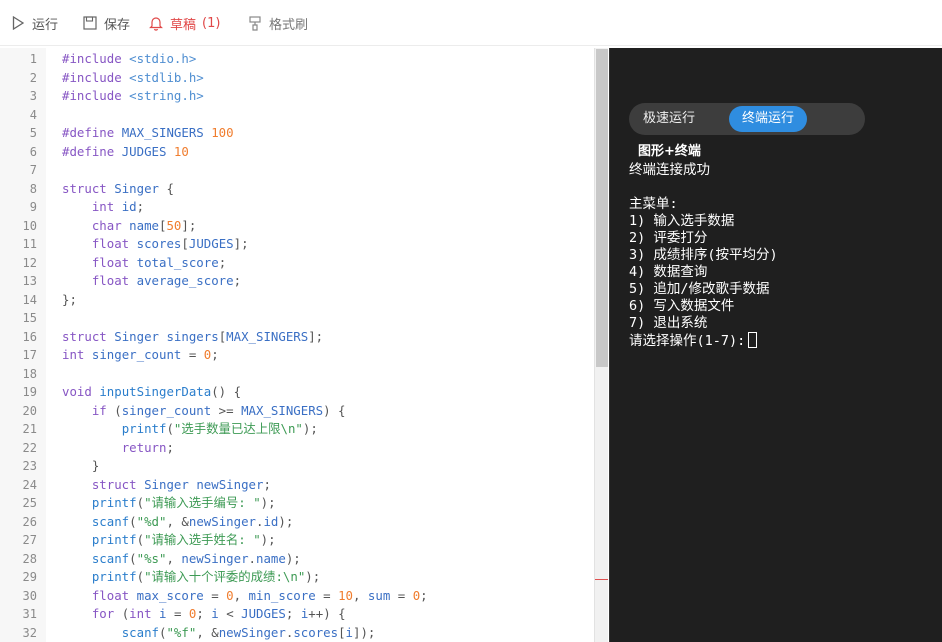 This screenshot has width=942, height=642. I want to click on code-text: #include <stdlib.h>, so click(133, 77).